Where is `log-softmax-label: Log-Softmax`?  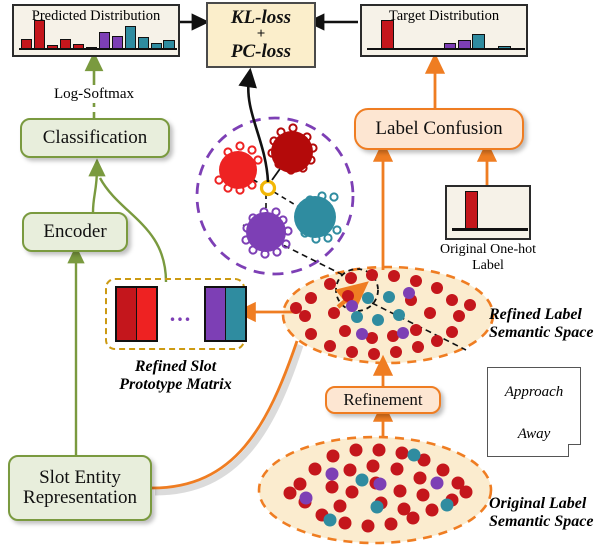
log-softmax-label: Log-Softmax is located at coordinates (94, 94).